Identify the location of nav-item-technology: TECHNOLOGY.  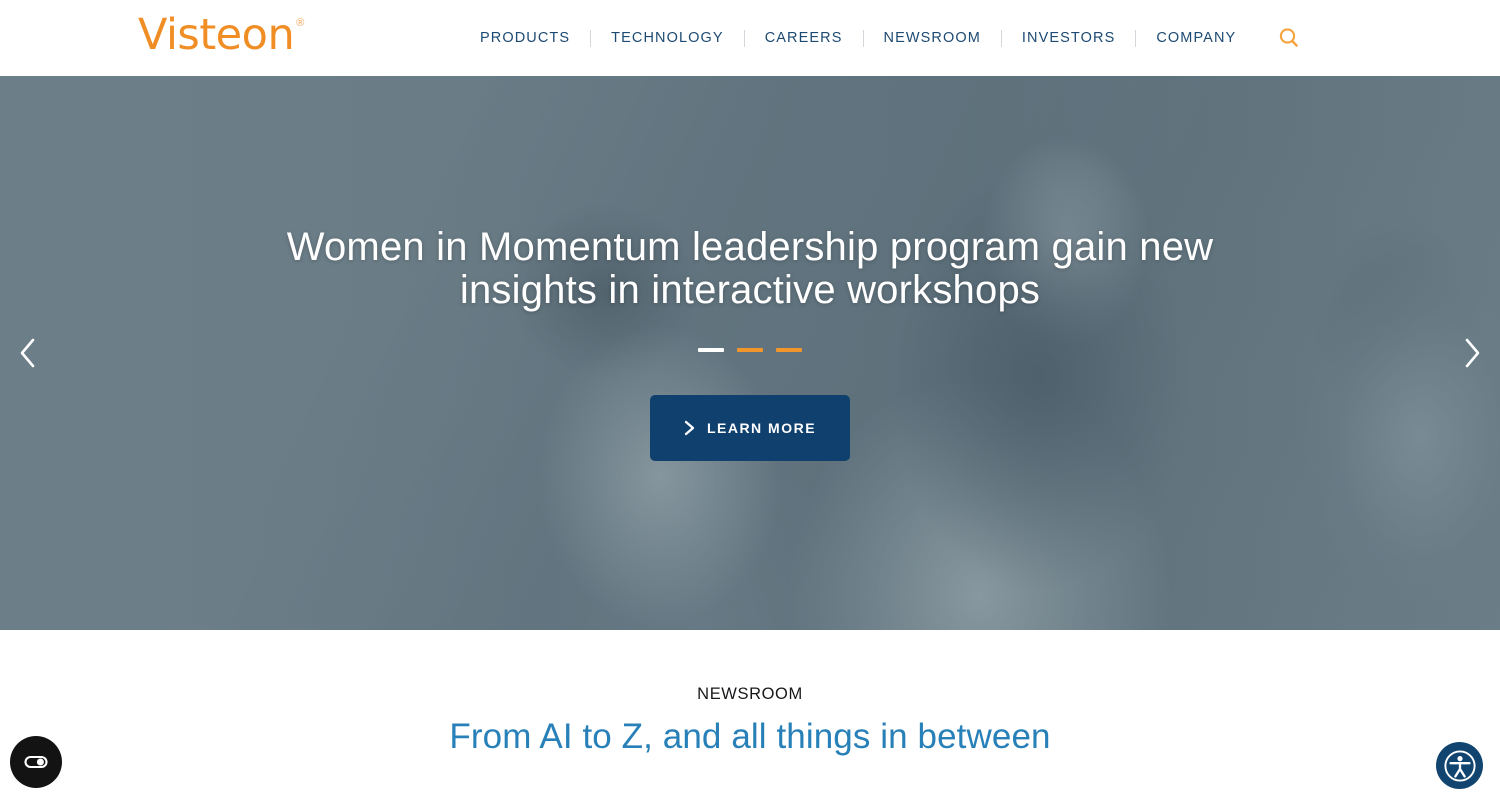
(667, 38).